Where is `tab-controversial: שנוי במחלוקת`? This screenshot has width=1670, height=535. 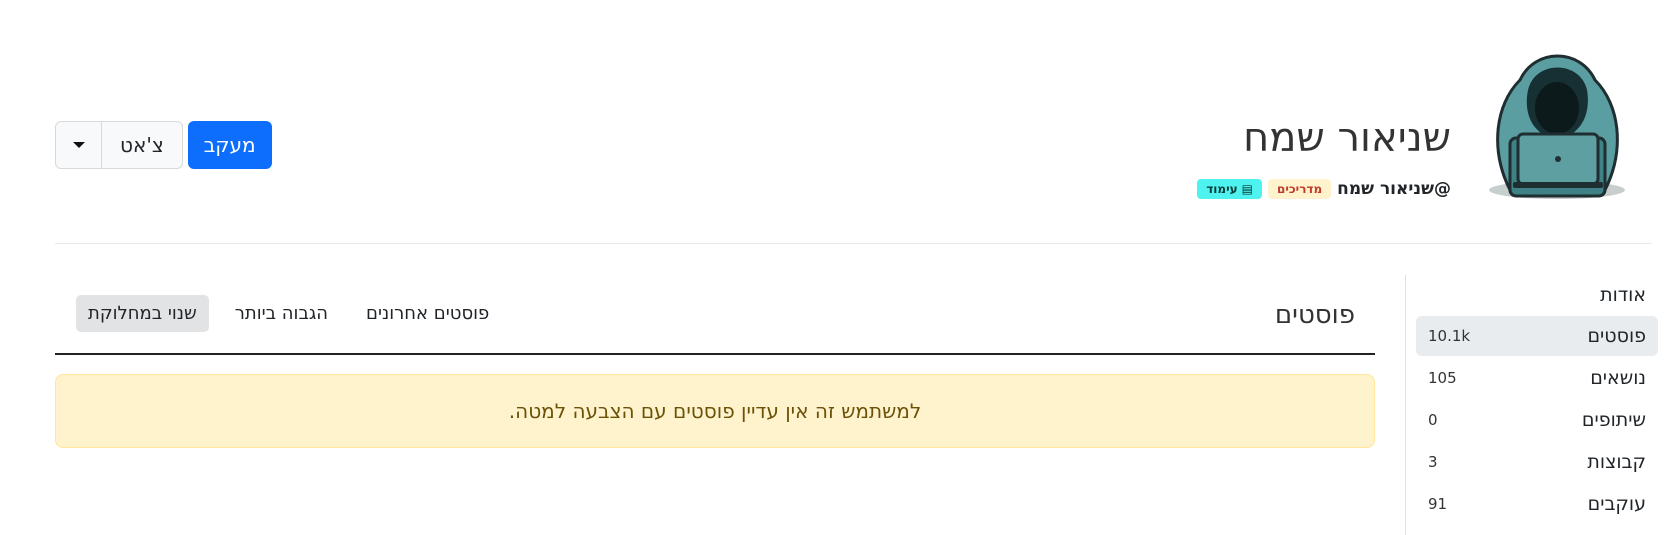
tab-controversial: שנוי במחלוקת is located at coordinates (142, 313).